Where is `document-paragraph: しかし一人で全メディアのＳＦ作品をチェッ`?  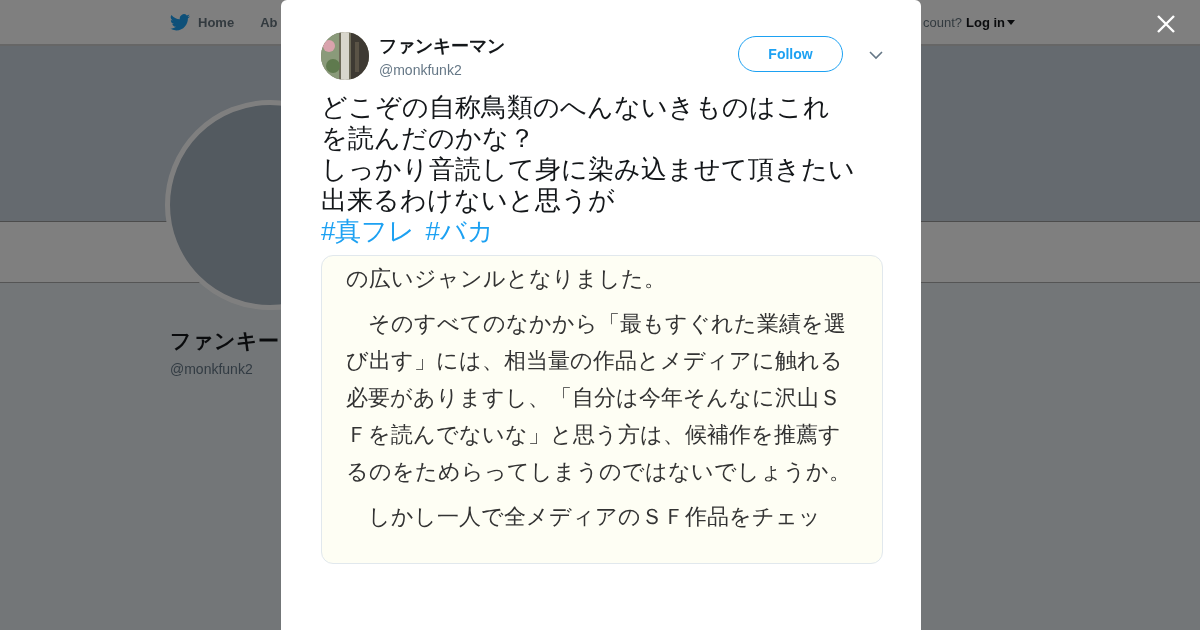 document-paragraph: しかし一人で全メディアのＳＦ作品をチェッ is located at coordinates (594, 517).